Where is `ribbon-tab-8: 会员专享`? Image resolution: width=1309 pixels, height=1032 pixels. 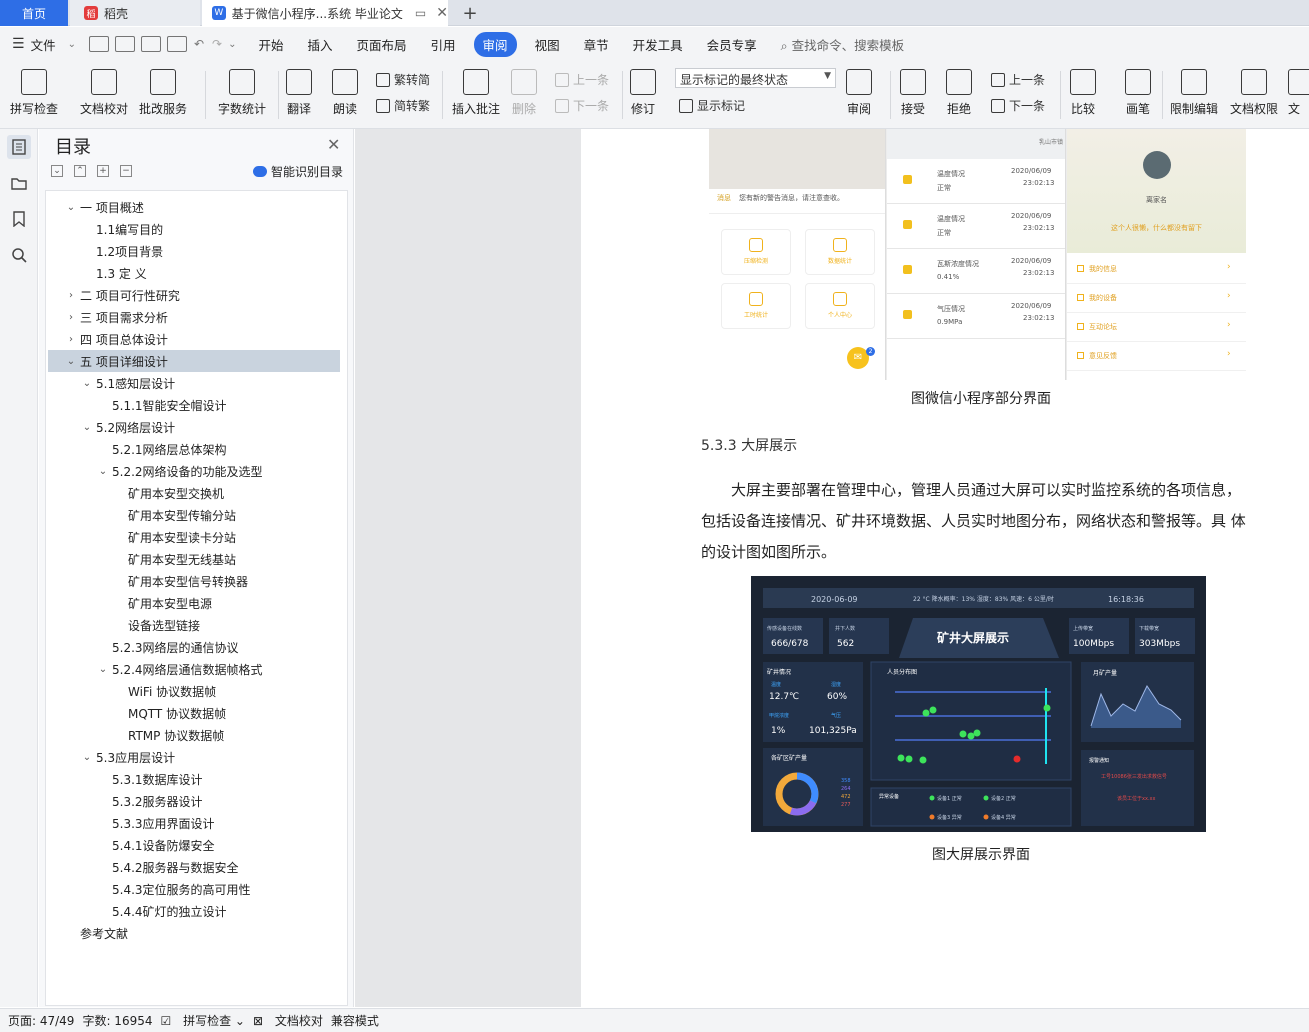
ribbon-tab-8: 会员专享 is located at coordinates (732, 44).